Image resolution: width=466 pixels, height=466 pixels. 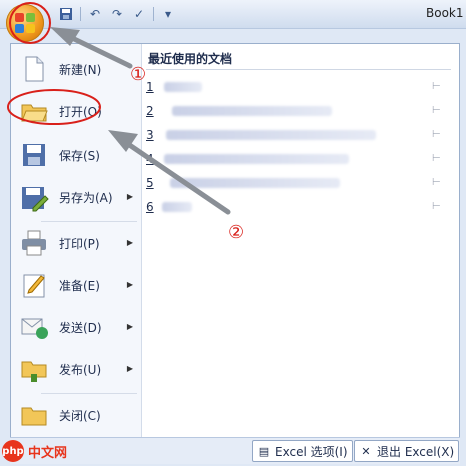 What do you see at coordinates (416, 451) in the screenshot?
I see `exit-excel-label: 退出 Excel(X)` at bounding box center [416, 451].